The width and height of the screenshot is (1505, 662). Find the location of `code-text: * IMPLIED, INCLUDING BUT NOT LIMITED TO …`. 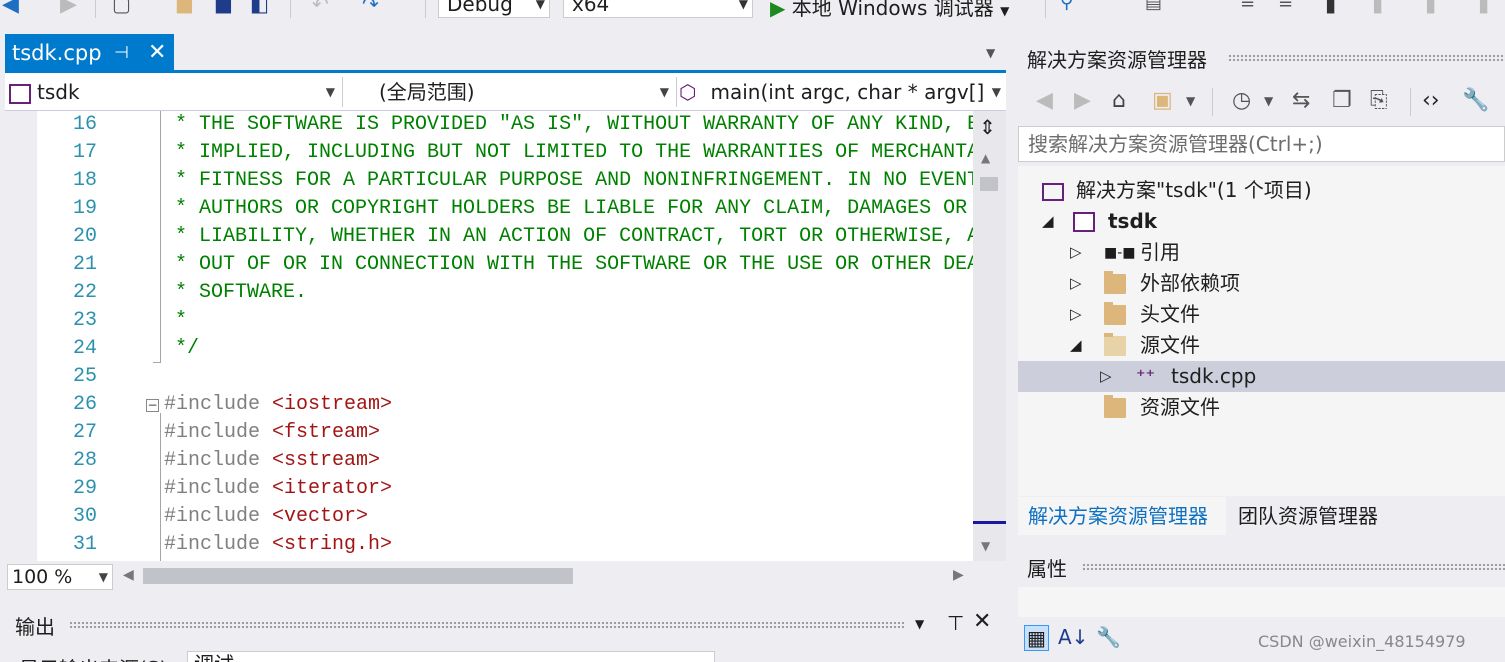

code-text: * IMPLIED, INCLUDING BUT NOT LIMITED TO … is located at coordinates (574, 152).